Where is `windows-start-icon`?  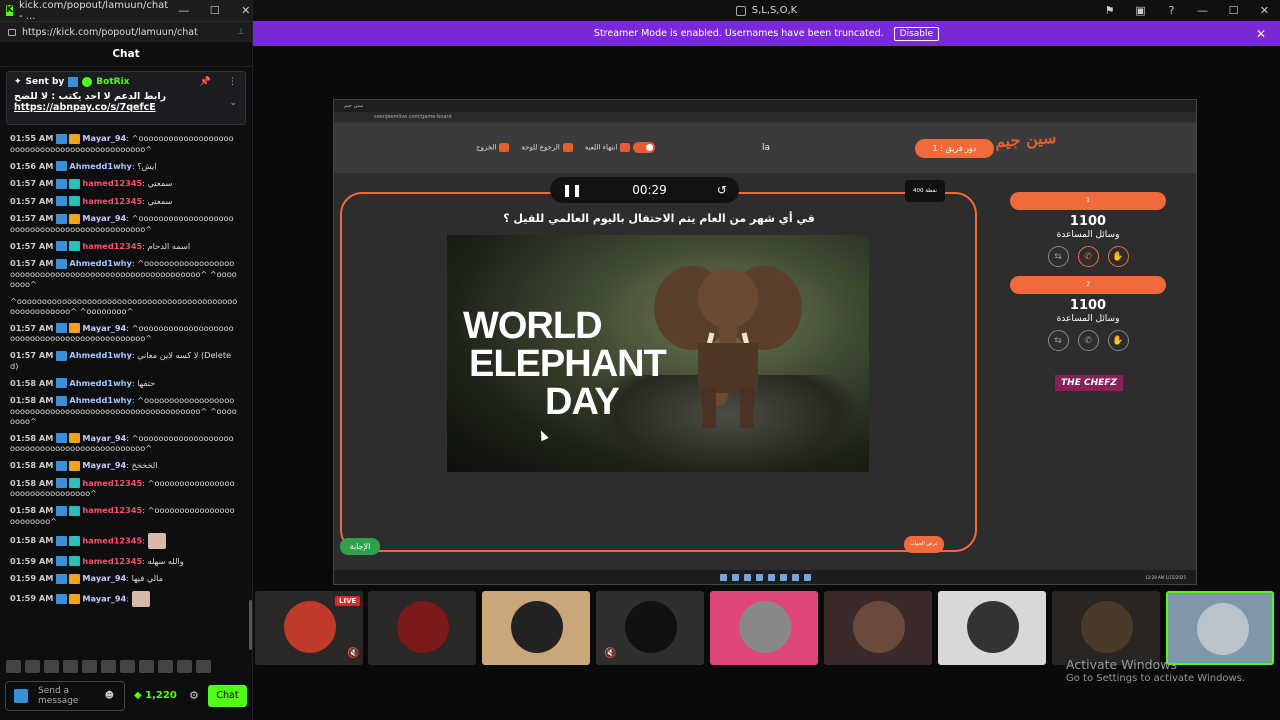
windows-start-icon is located at coordinates (723, 577).